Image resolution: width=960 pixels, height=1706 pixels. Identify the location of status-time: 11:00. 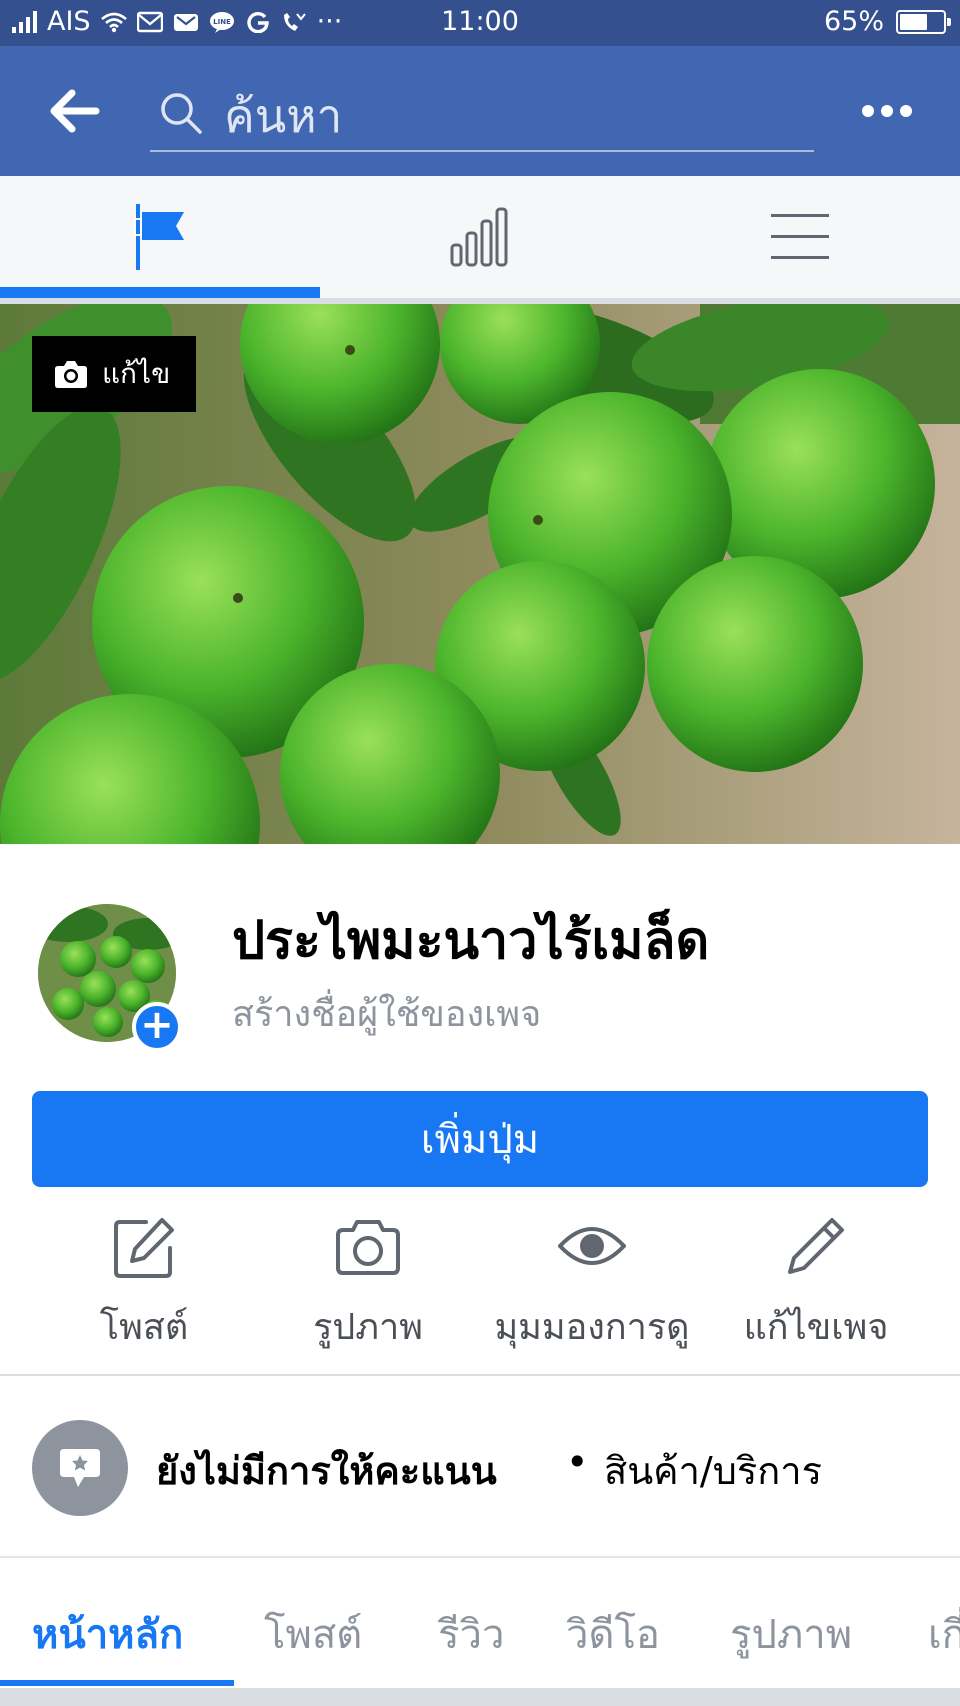
(480, 21).